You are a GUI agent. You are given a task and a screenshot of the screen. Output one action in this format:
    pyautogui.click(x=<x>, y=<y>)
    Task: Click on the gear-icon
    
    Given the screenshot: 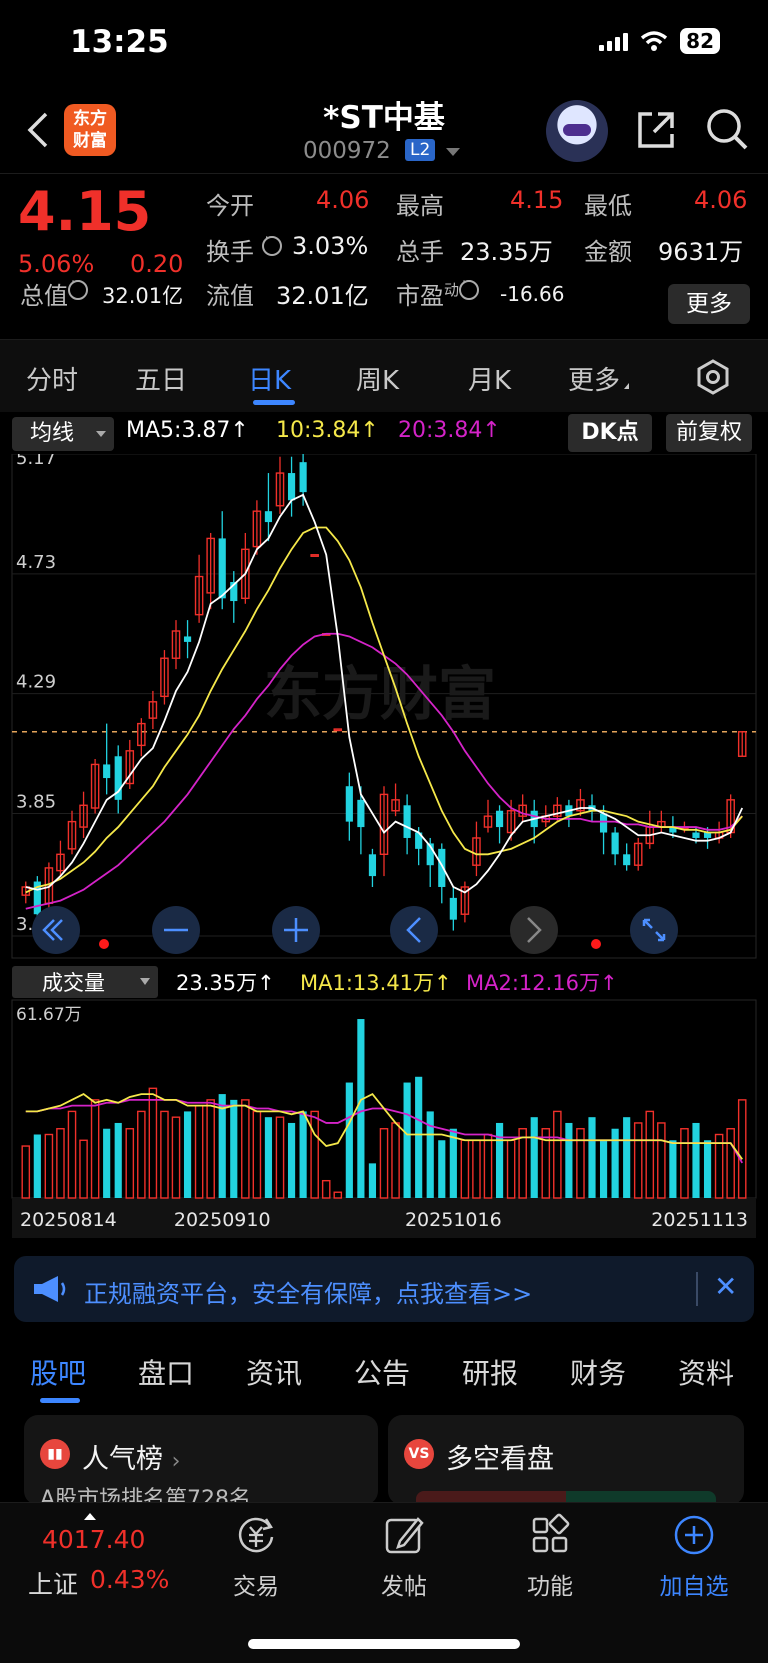 What is the action you would take?
    pyautogui.click(x=713, y=377)
    